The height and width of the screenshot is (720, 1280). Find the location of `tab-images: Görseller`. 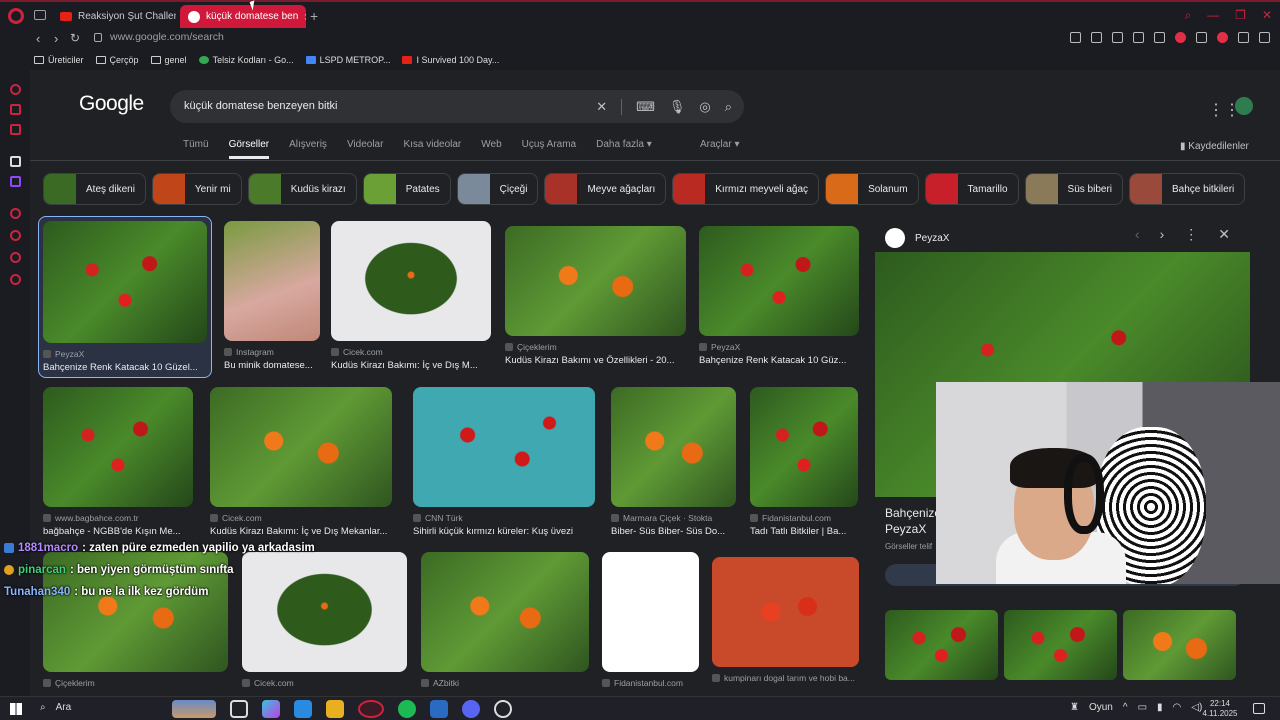

tab-images: Görseller is located at coordinates (249, 149).